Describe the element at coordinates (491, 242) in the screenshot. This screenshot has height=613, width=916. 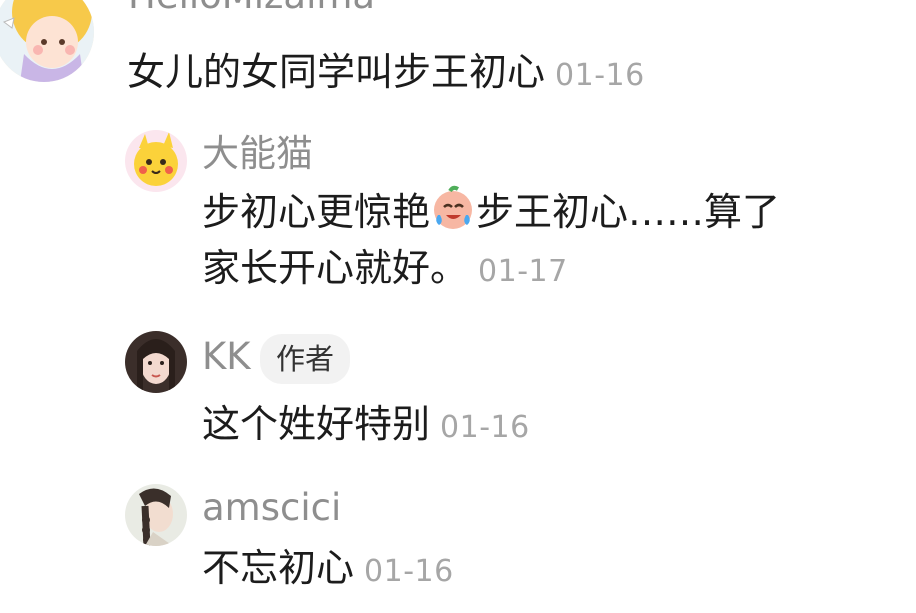
I see `comment-text: 步初心更惊艳 步王初心……算了 家长开心就好。 01-17` at that location.